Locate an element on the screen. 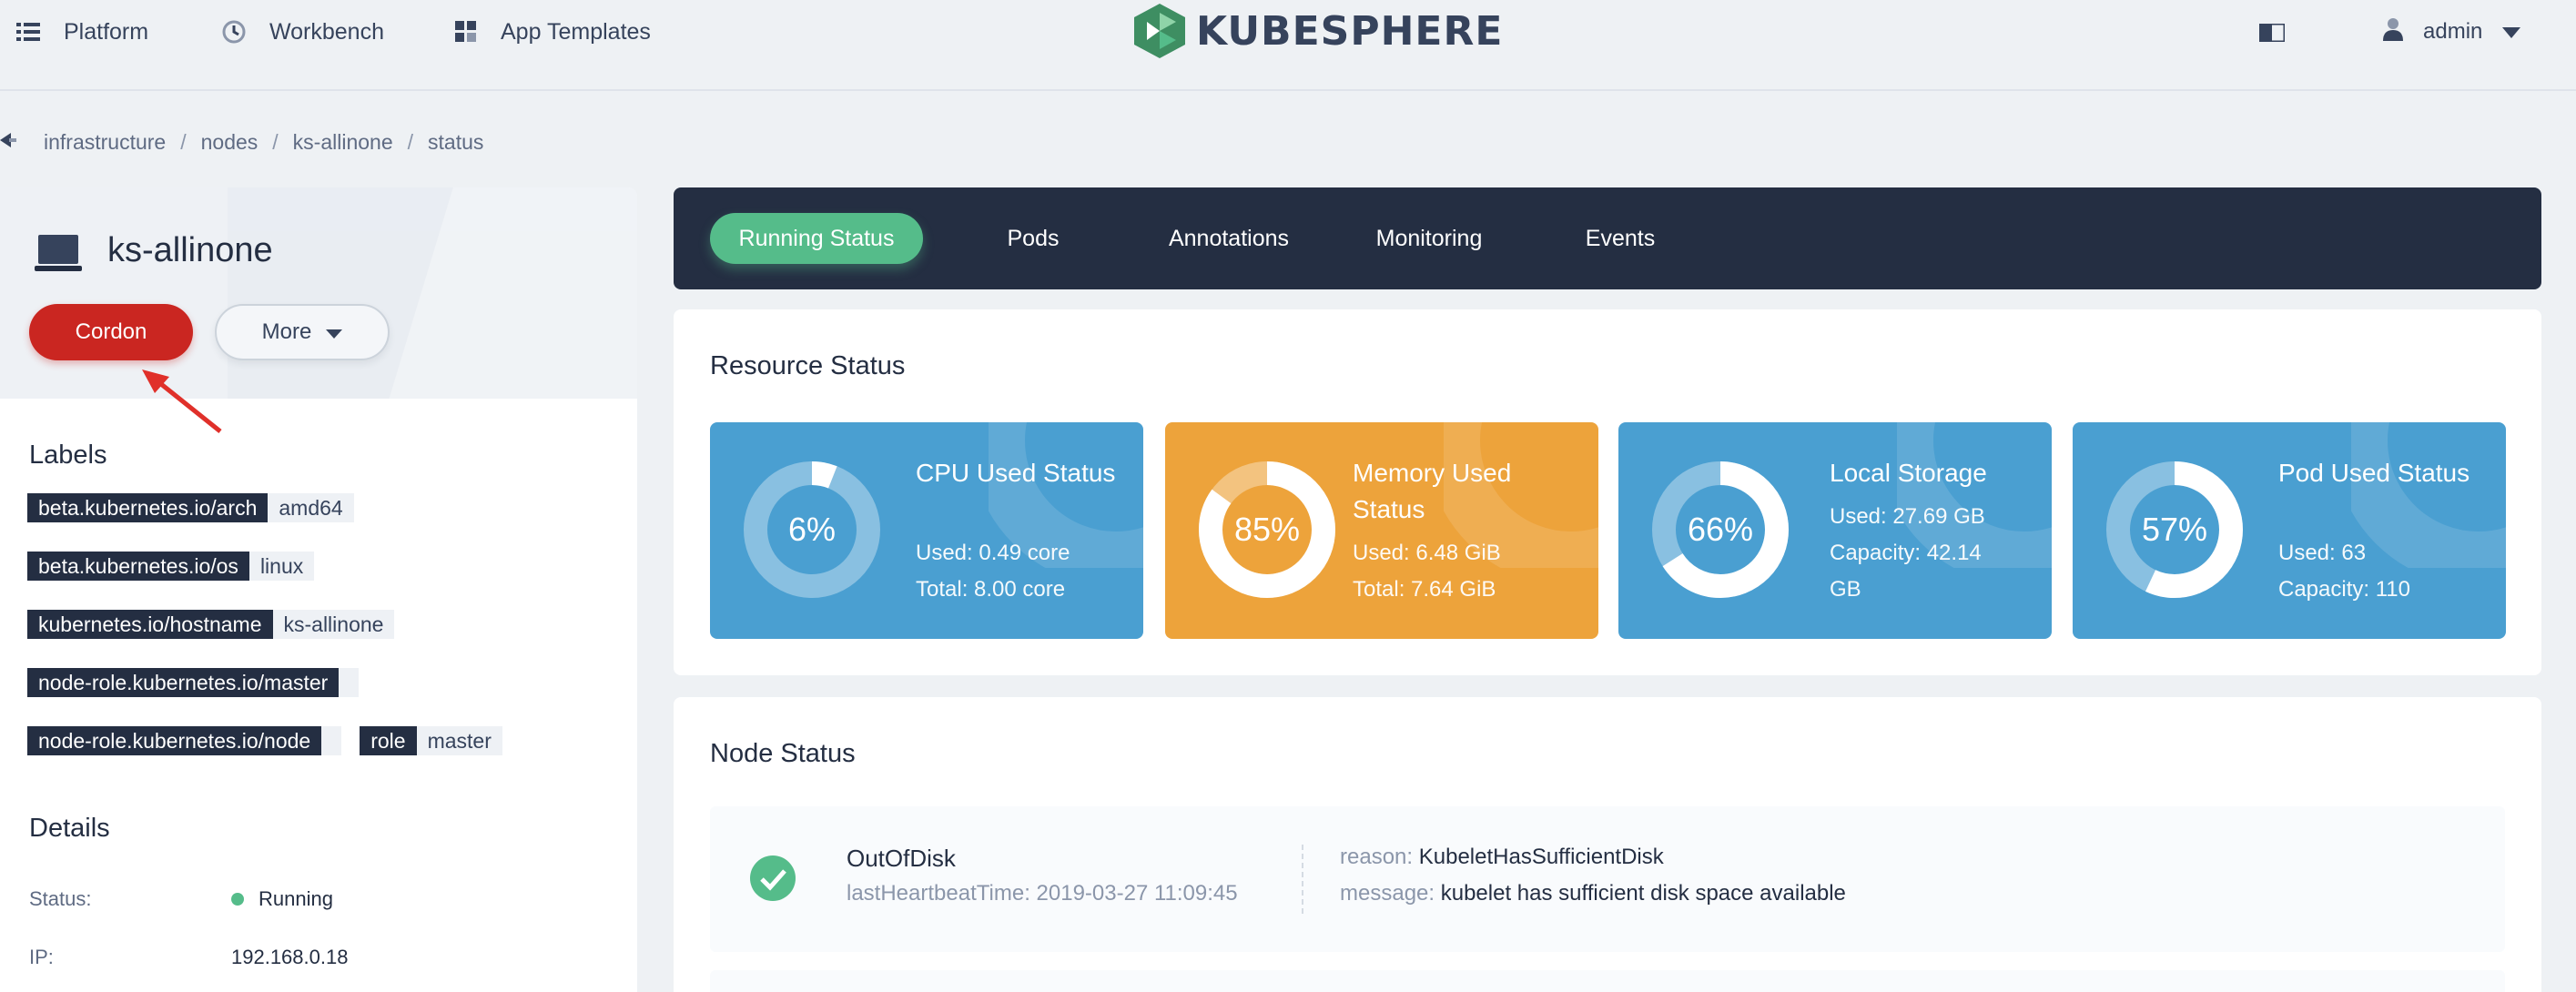 This screenshot has height=992, width=2576. breadcrumb-nodes: nodes is located at coordinates (230, 143).